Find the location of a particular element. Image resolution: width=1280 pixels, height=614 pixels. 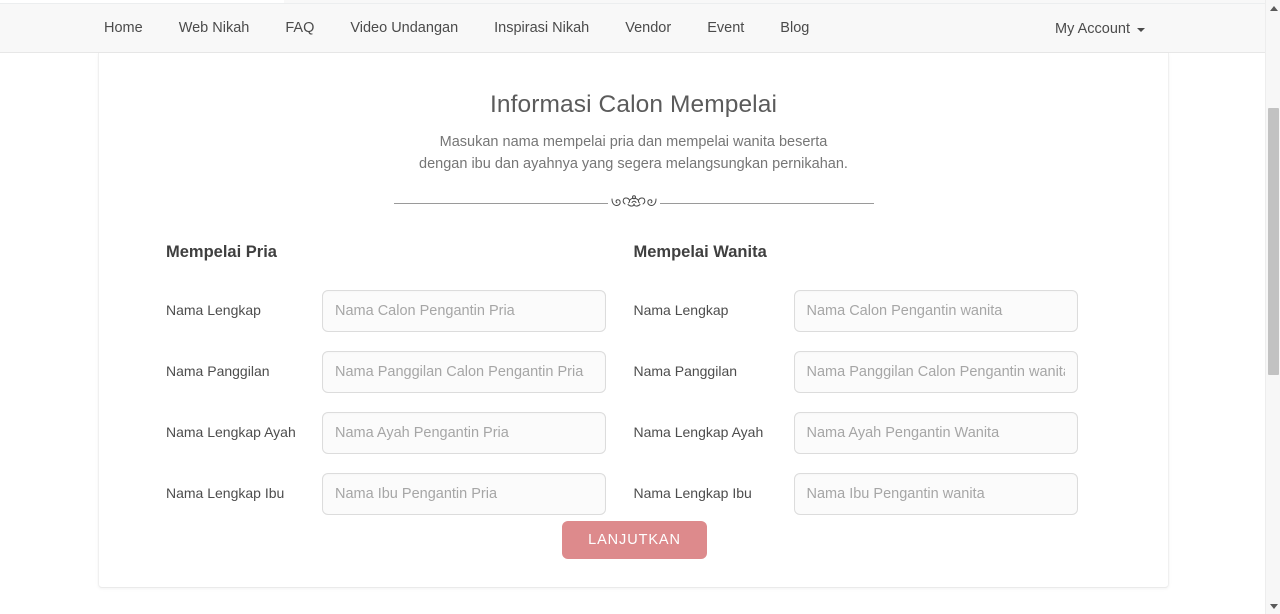

submit-row: LANJUTKAN is located at coordinates (634, 540).